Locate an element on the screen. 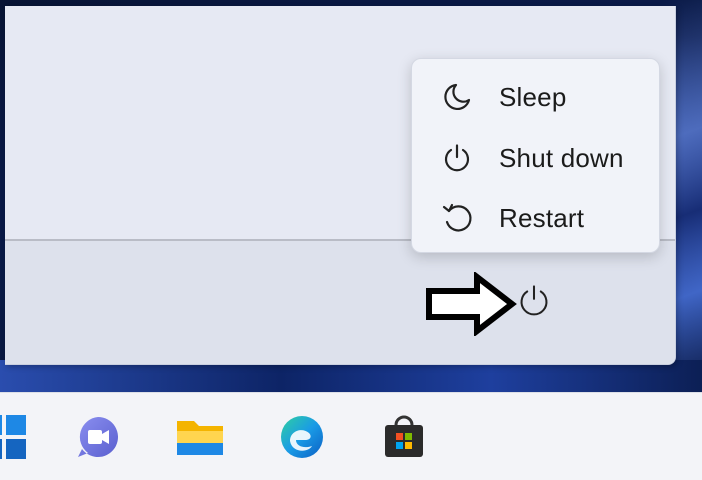 This screenshot has width=702, height=480. menu-item-label: Shut down is located at coordinates (561, 157).